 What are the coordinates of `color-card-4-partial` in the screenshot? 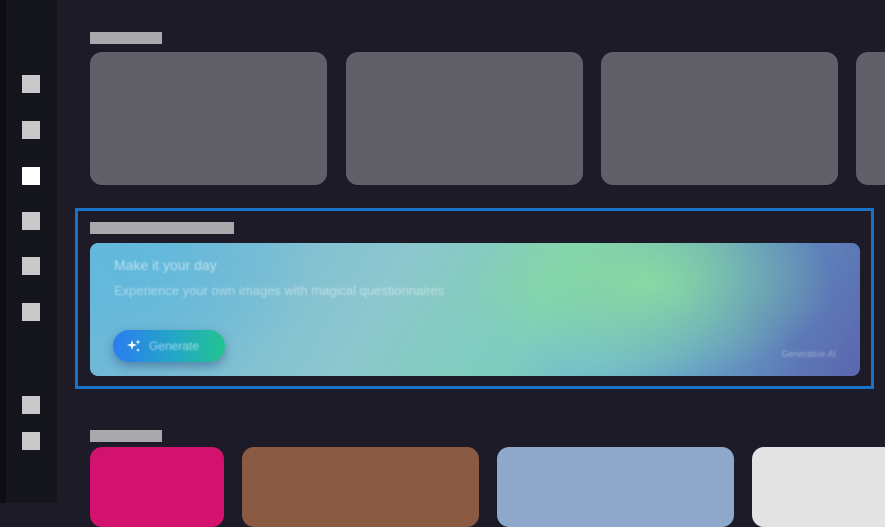 It's located at (818, 487).